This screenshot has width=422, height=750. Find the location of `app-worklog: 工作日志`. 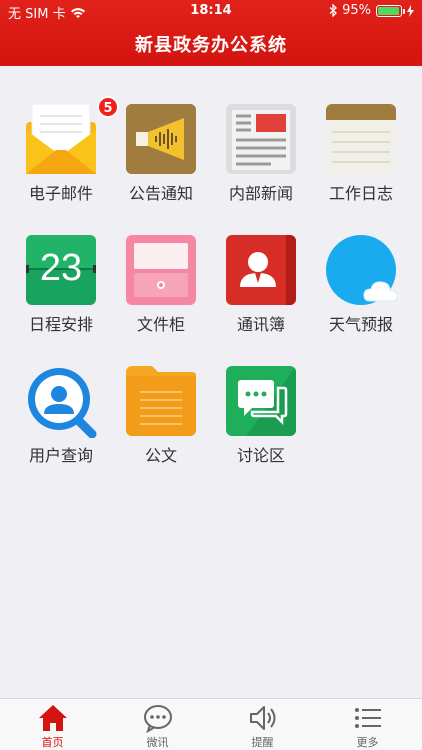

app-worklog: 工作日志 is located at coordinates (361, 159).